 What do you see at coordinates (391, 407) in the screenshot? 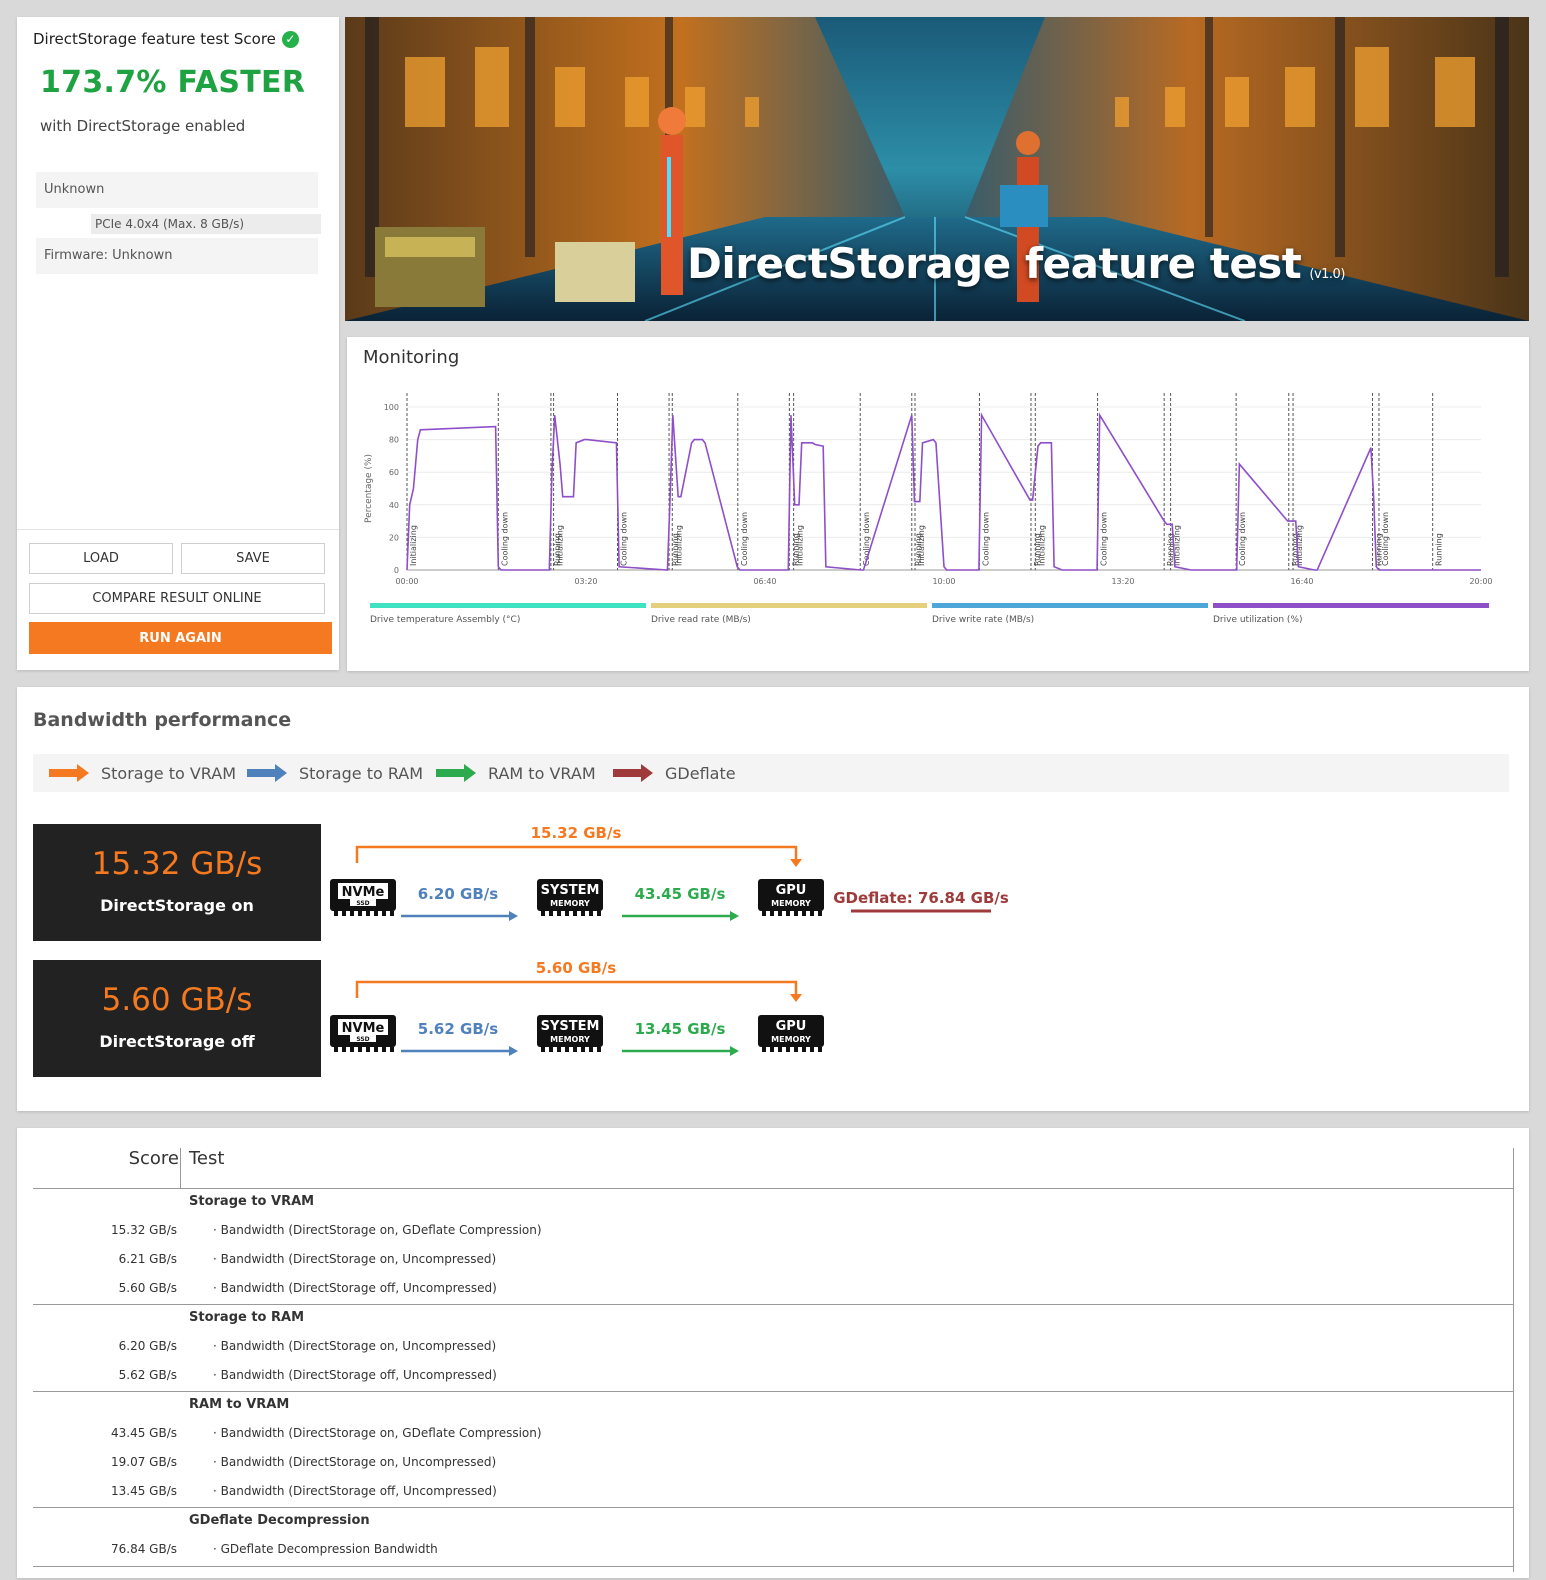
I see `y-tick-label: 100` at bounding box center [391, 407].